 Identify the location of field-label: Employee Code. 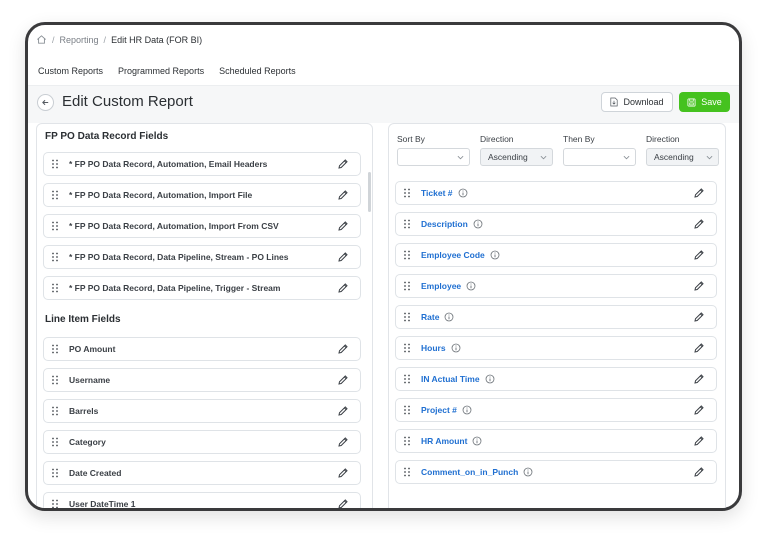
(453, 255).